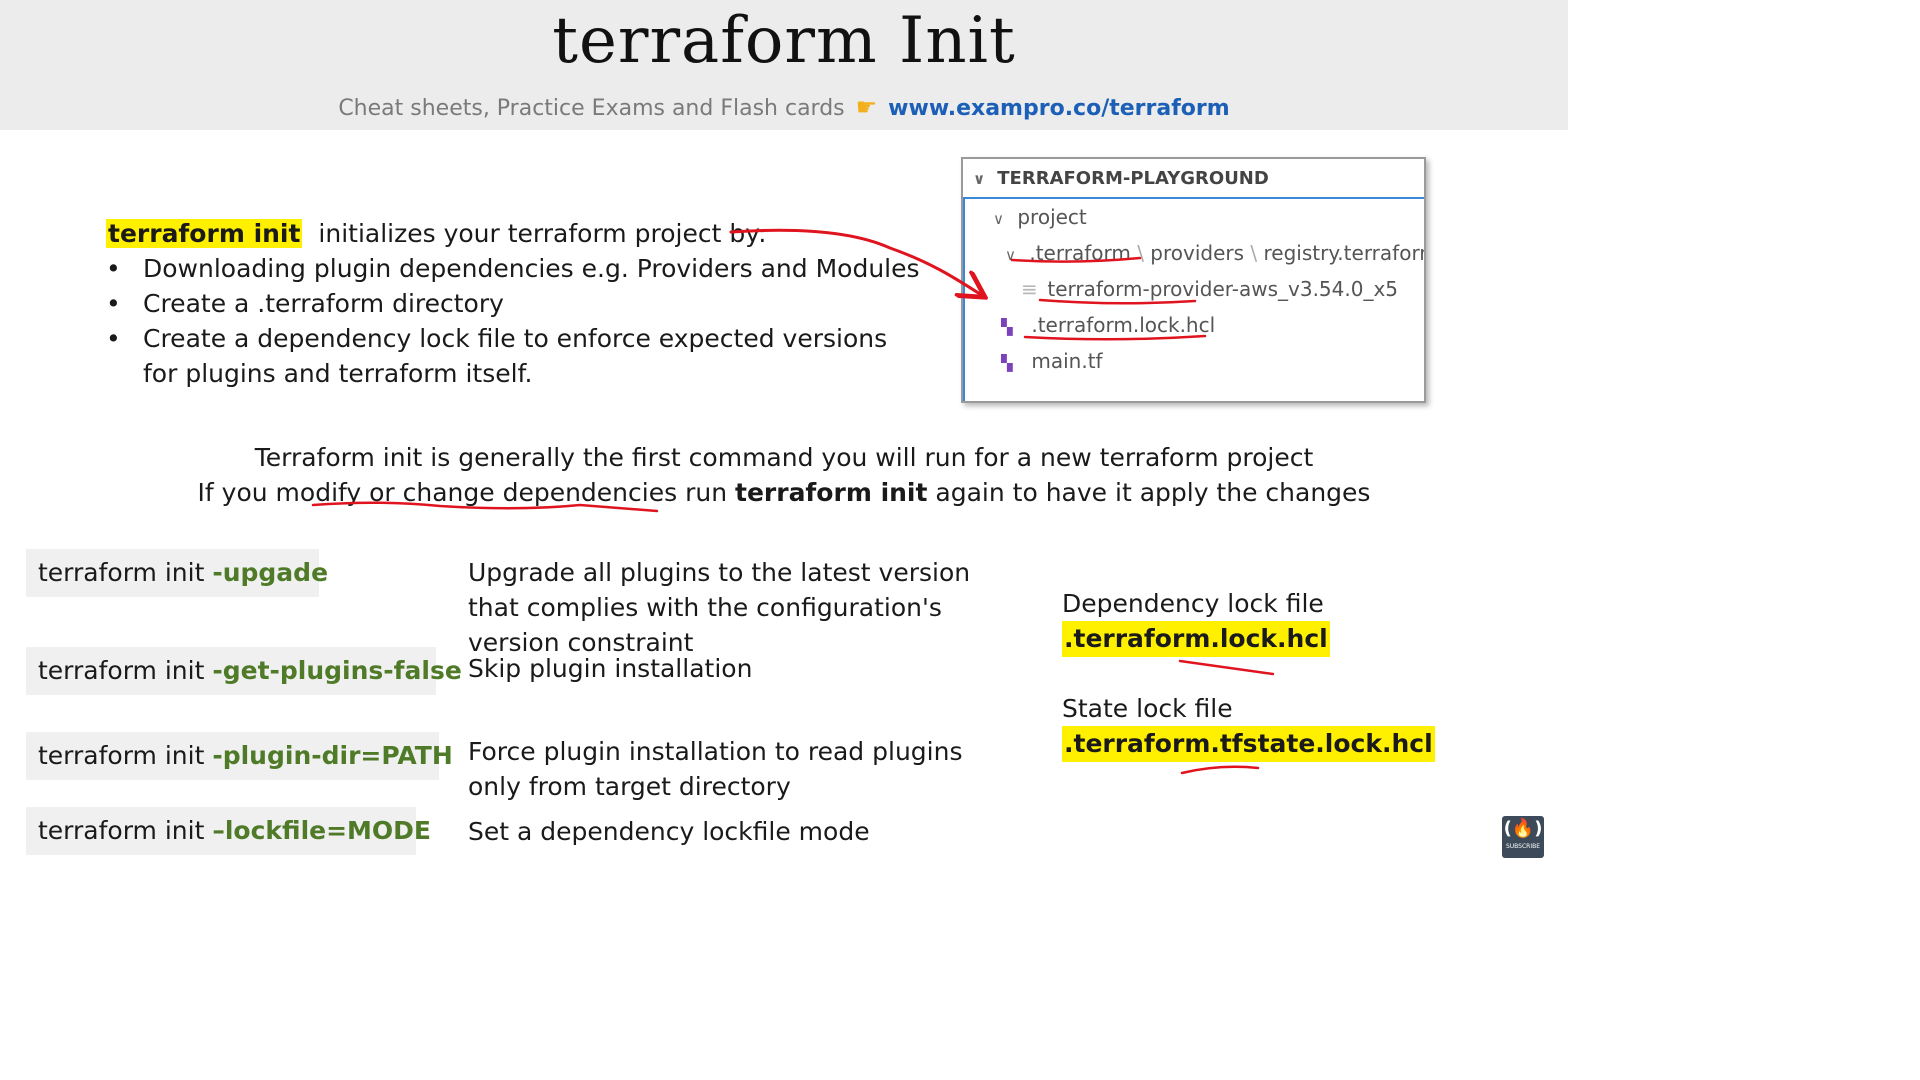  Describe the element at coordinates (1223, 289) in the screenshot. I see `file-label: terraform-provider-aws_v3.54.0_x5` at that location.